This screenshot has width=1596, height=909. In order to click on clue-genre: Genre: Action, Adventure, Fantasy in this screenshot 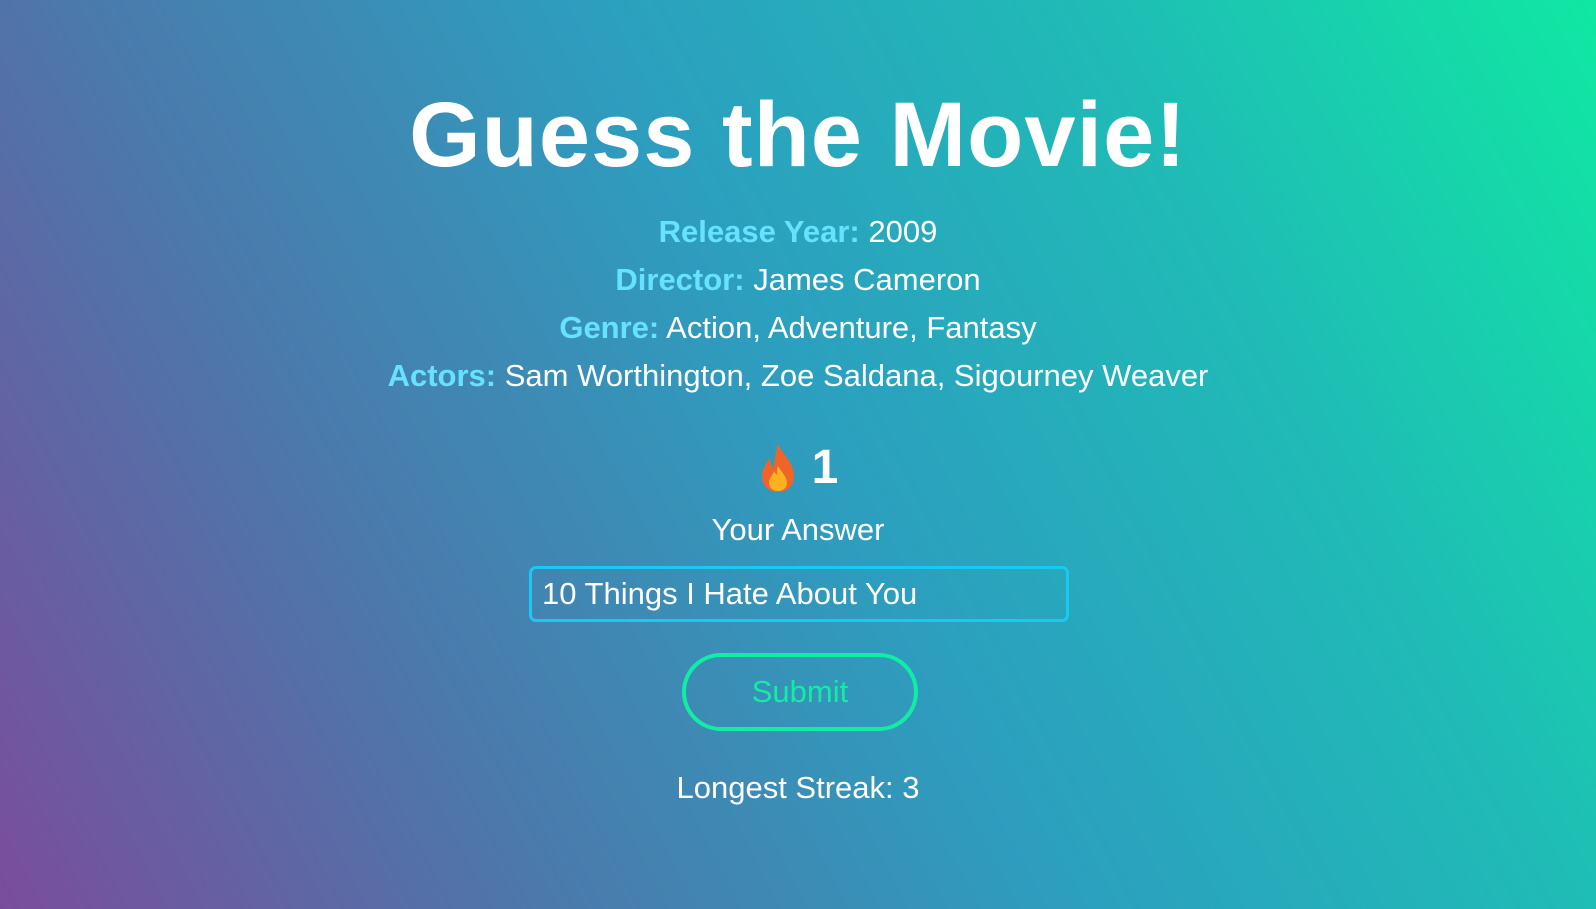, I will do `click(798, 328)`.